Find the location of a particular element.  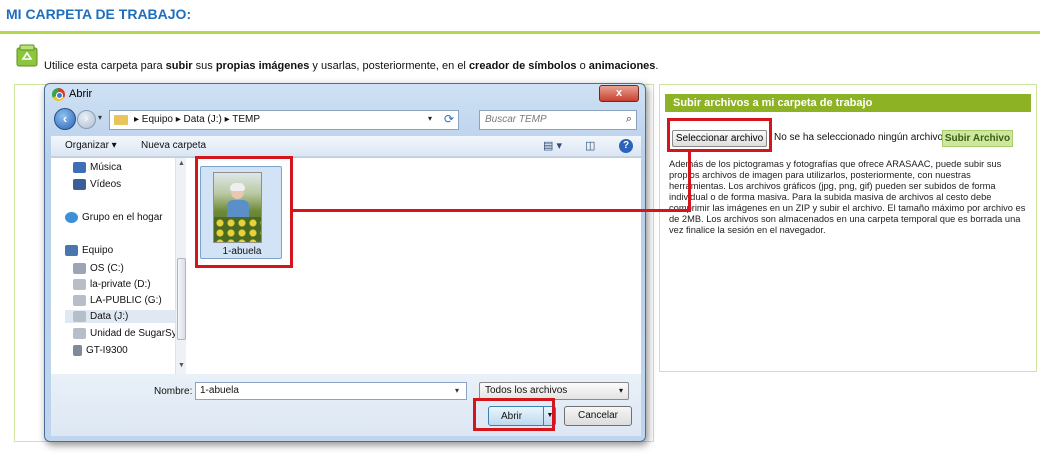

highlight-open-box is located at coordinates (514, 414).